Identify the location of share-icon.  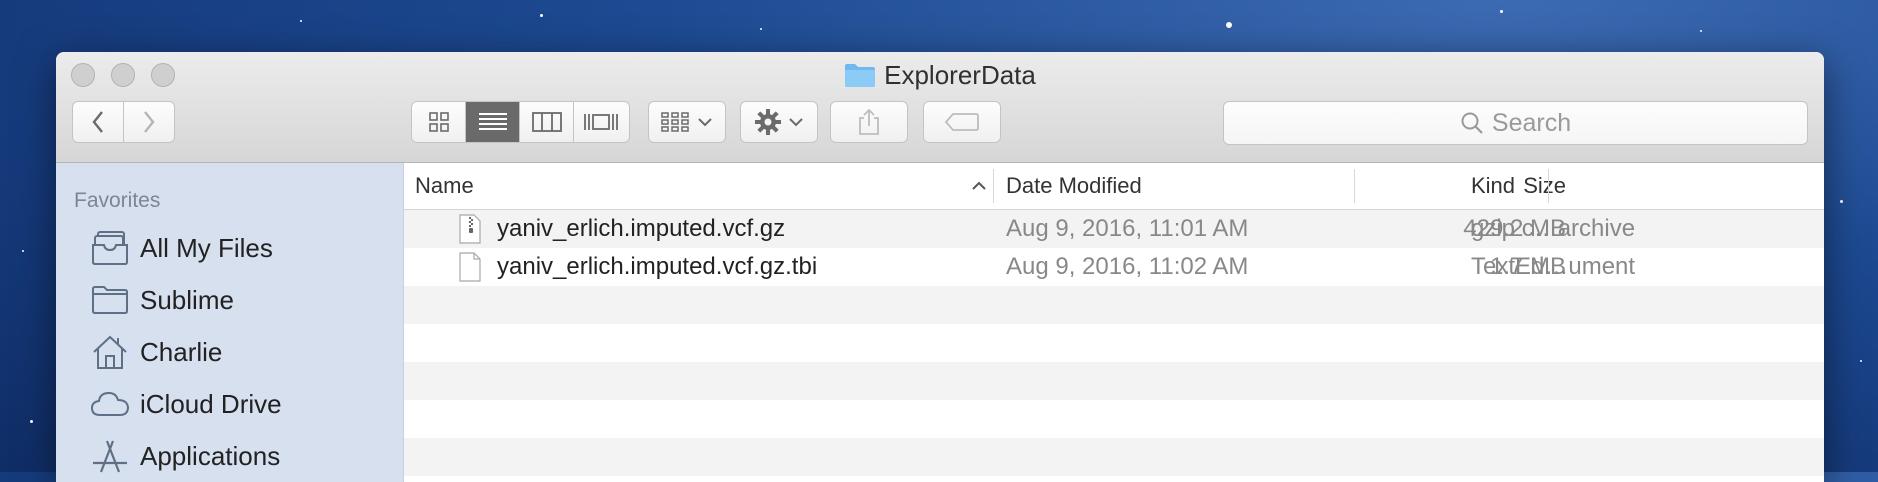
(869, 121).